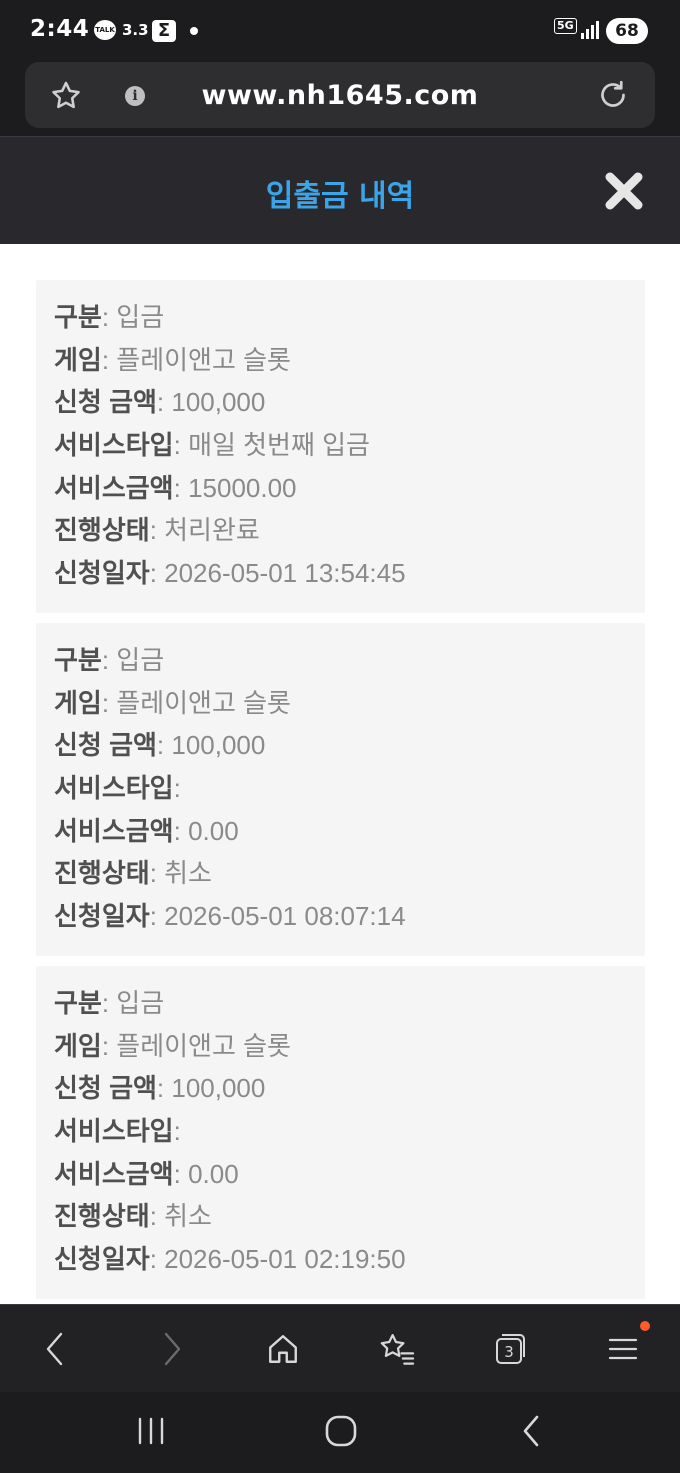 The image size is (680, 1473). Describe the element at coordinates (285, 573) in the screenshot. I see `date-value: 2026-05-01 13:54:45` at that location.